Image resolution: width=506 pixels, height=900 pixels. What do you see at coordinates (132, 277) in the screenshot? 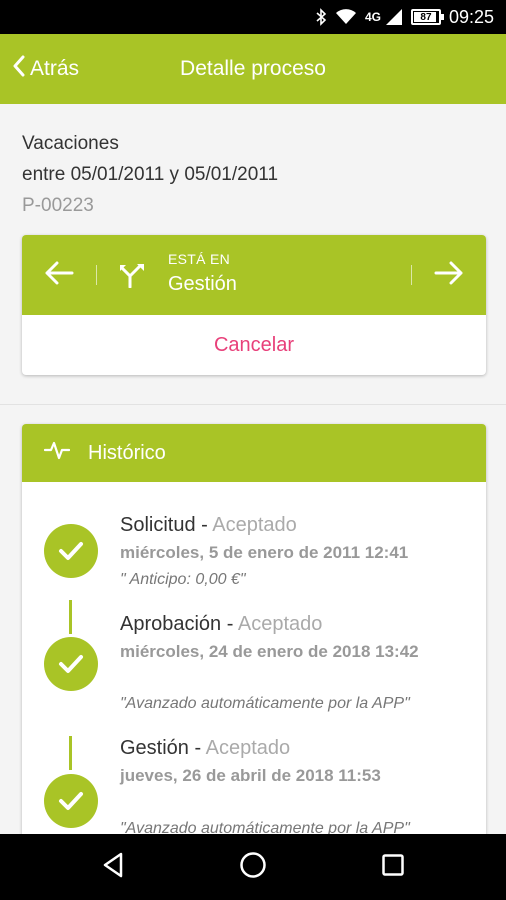
I see `split-arrows-icon` at bounding box center [132, 277].